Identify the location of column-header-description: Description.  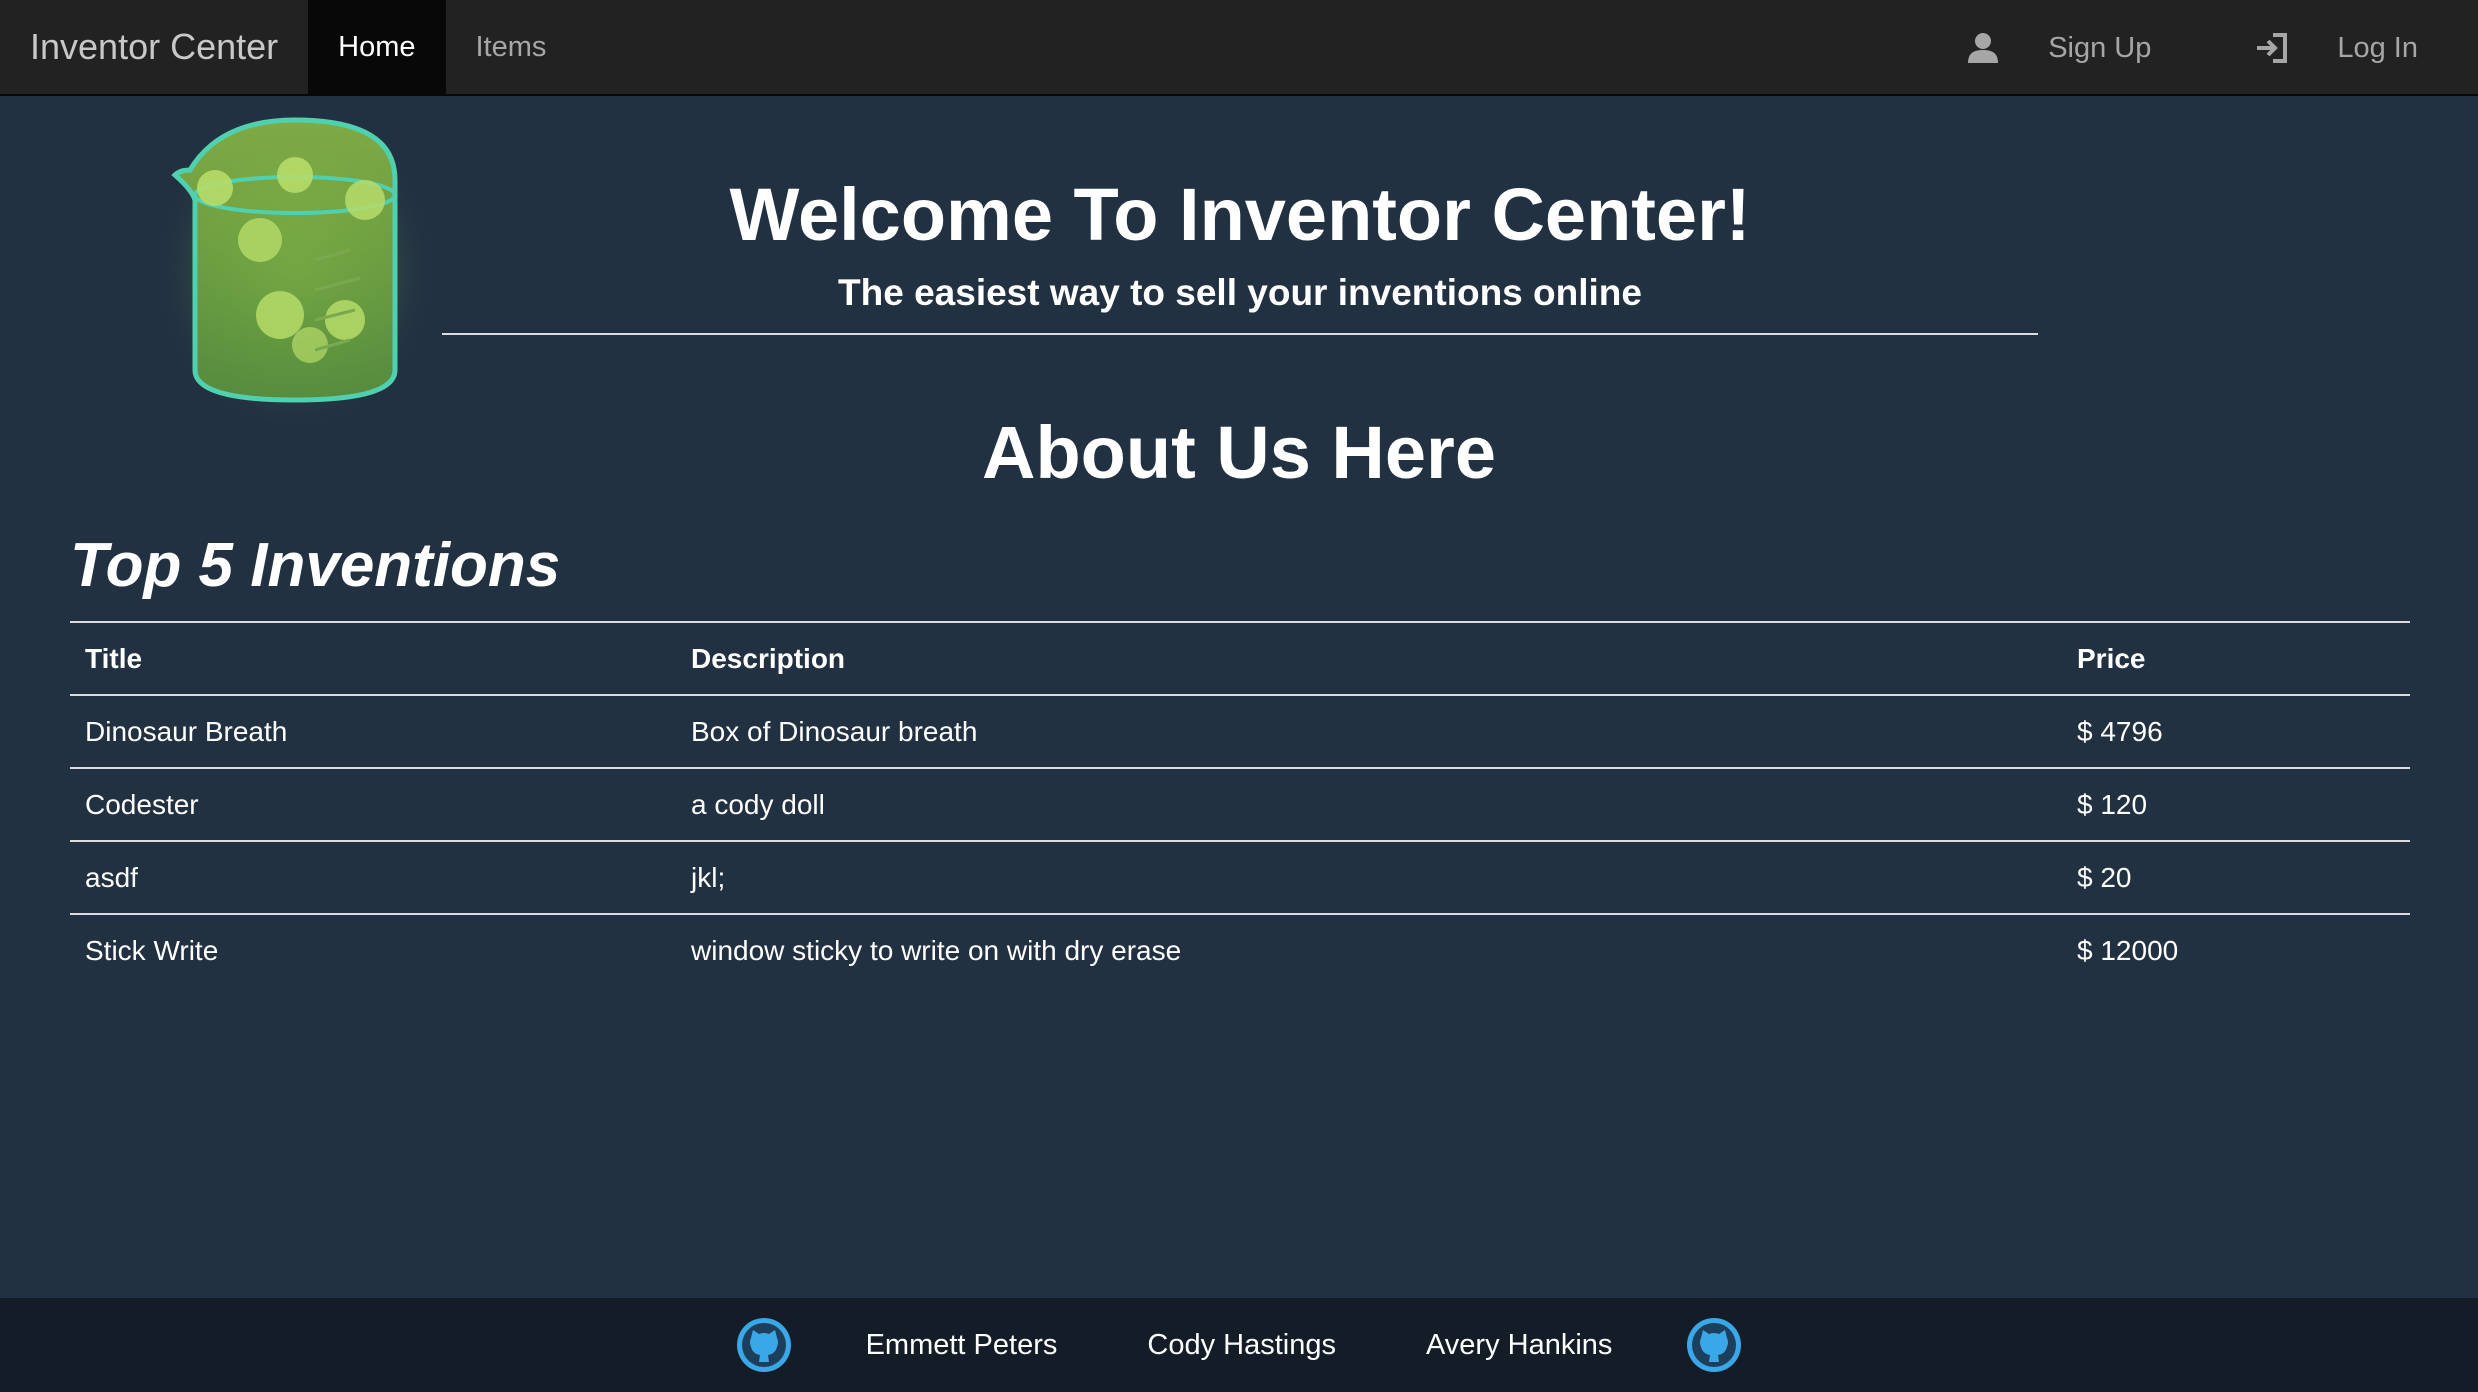
(1369, 658).